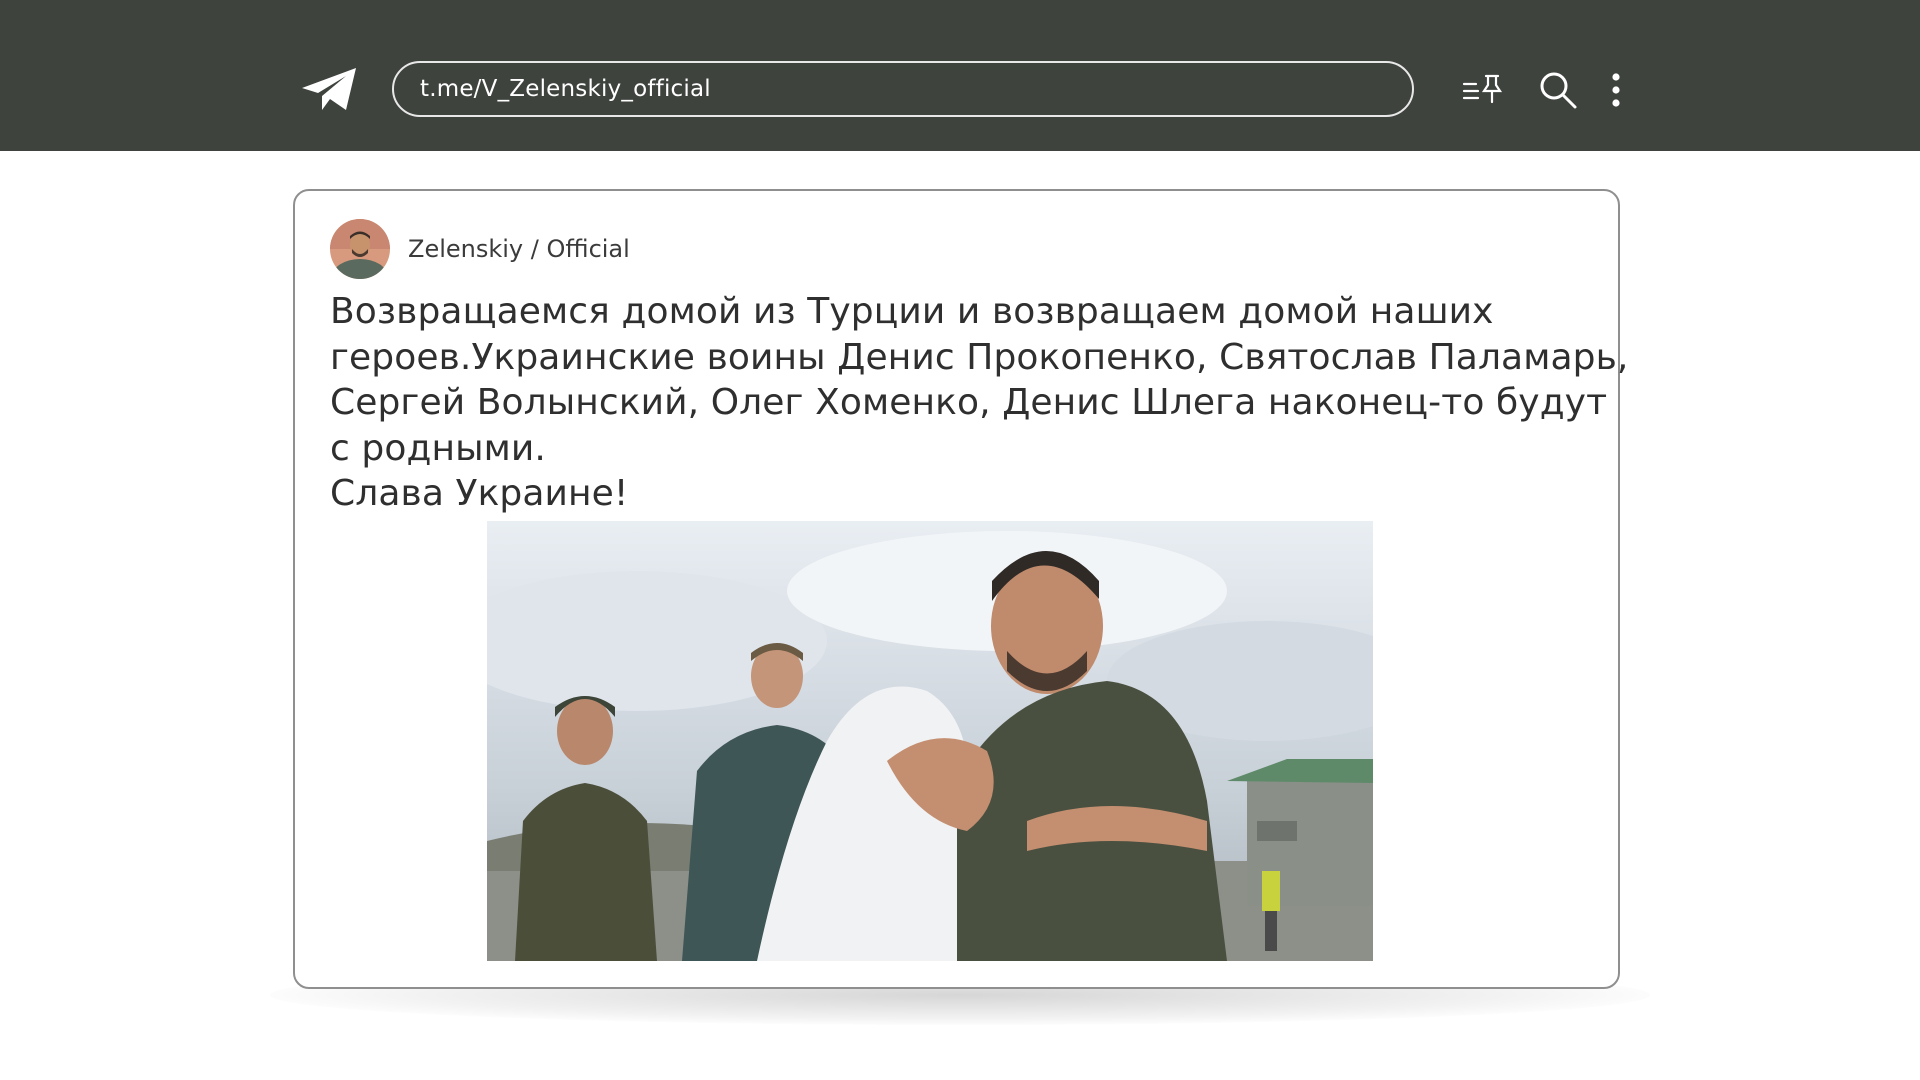  What do you see at coordinates (479, 493) in the screenshot?
I see `post-text-line: Слава Украине!` at bounding box center [479, 493].